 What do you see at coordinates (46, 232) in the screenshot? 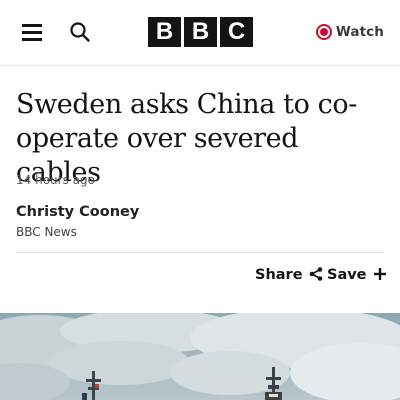
I see `author-source: BBC News` at bounding box center [46, 232].